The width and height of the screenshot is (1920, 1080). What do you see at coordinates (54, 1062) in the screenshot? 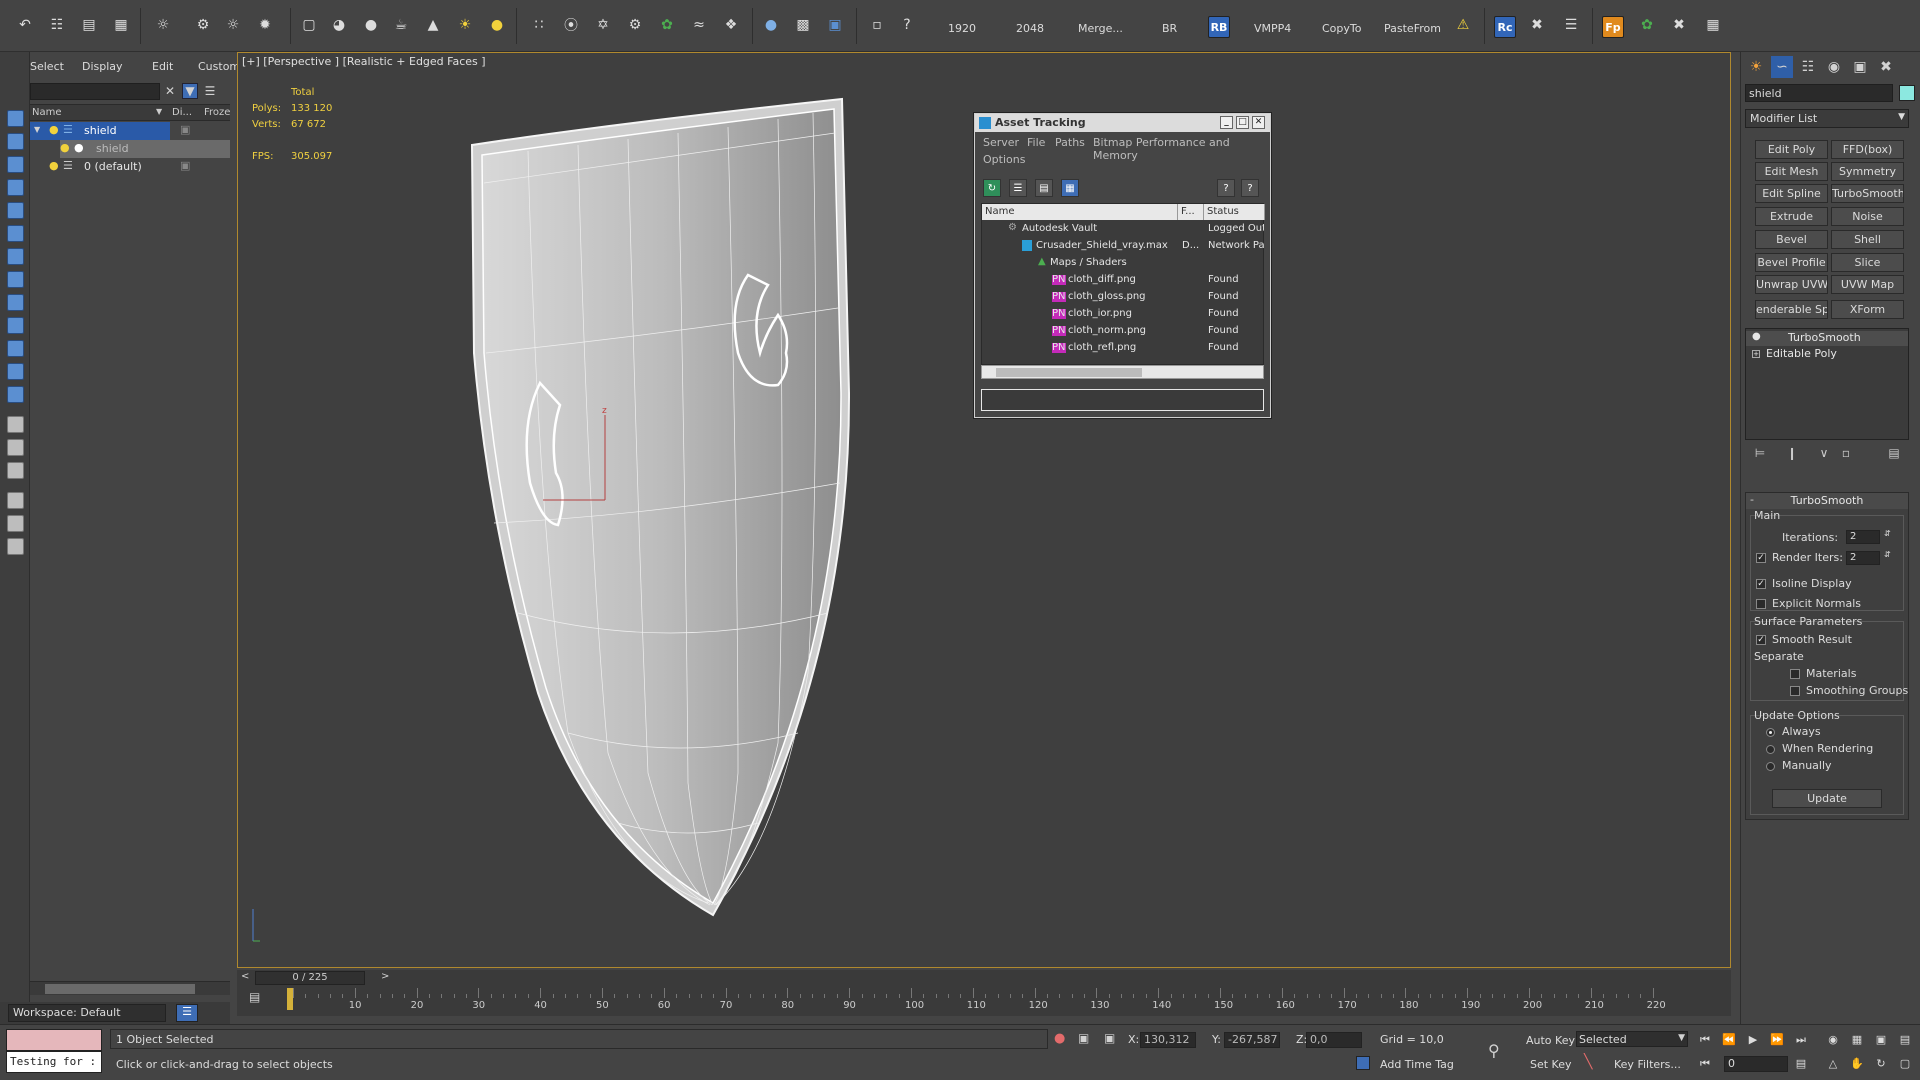
I see `maxscript-listener-input: Testing for :` at bounding box center [54, 1062].